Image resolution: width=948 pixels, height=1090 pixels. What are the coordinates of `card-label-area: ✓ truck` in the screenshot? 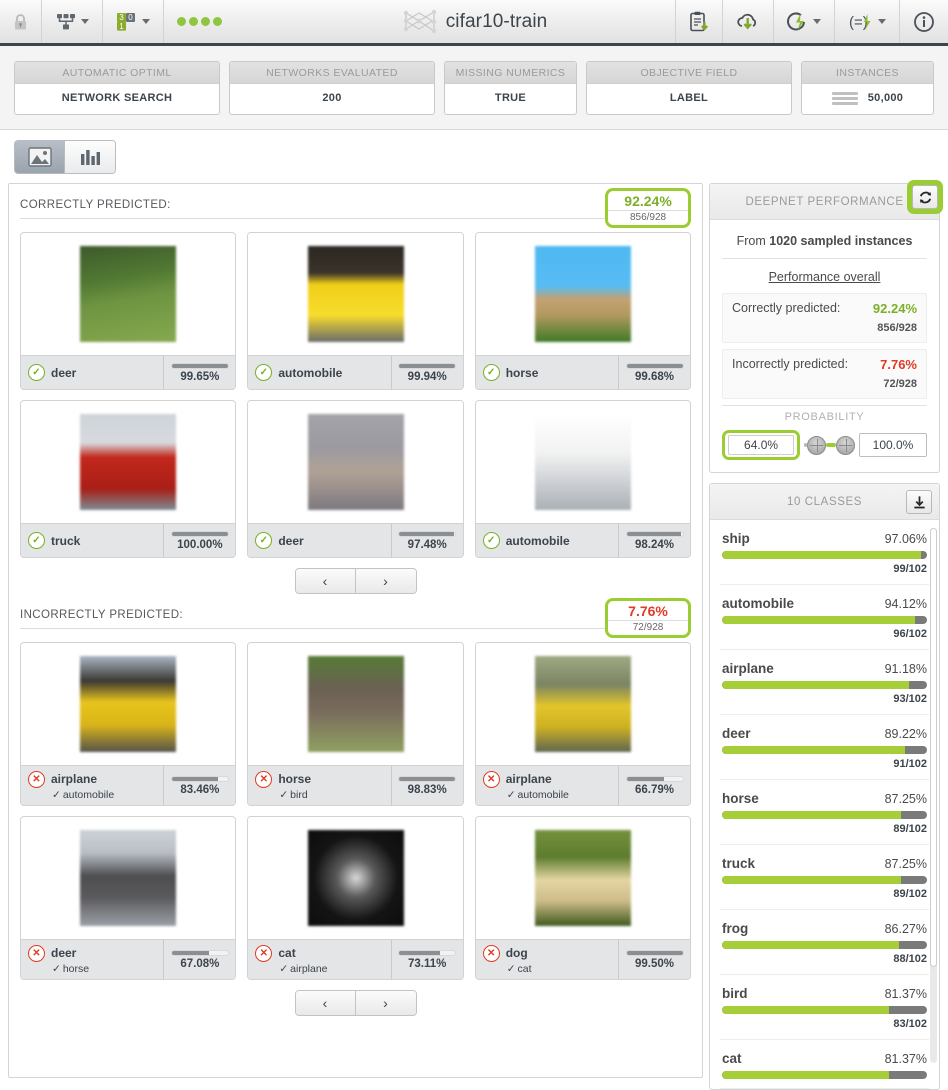 It's located at (92, 540).